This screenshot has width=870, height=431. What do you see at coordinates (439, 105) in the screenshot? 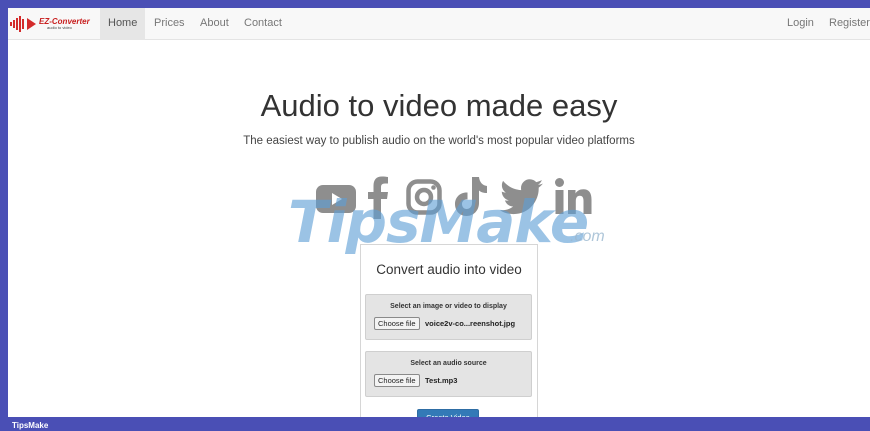
I see `page-title: Audio to video made easy` at bounding box center [439, 105].